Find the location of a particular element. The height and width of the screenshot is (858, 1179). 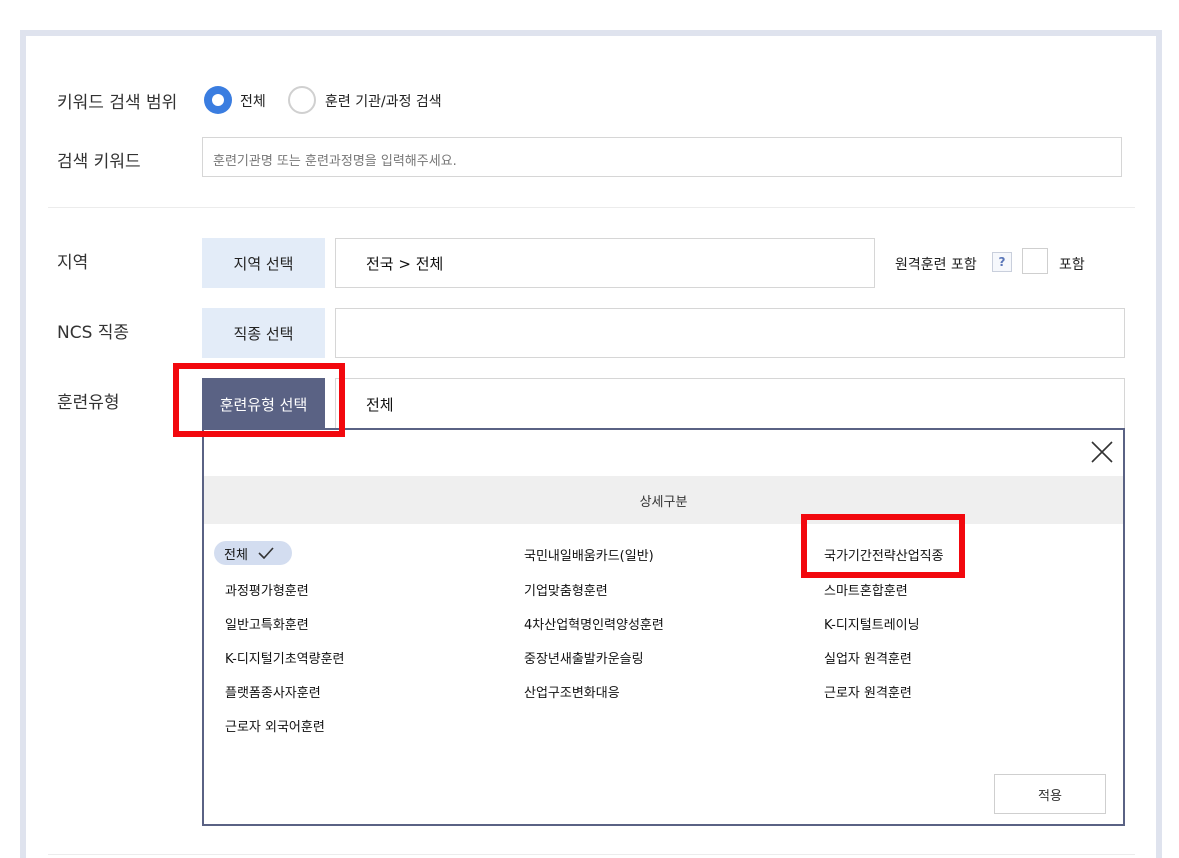

close-icon is located at coordinates (1102, 452).